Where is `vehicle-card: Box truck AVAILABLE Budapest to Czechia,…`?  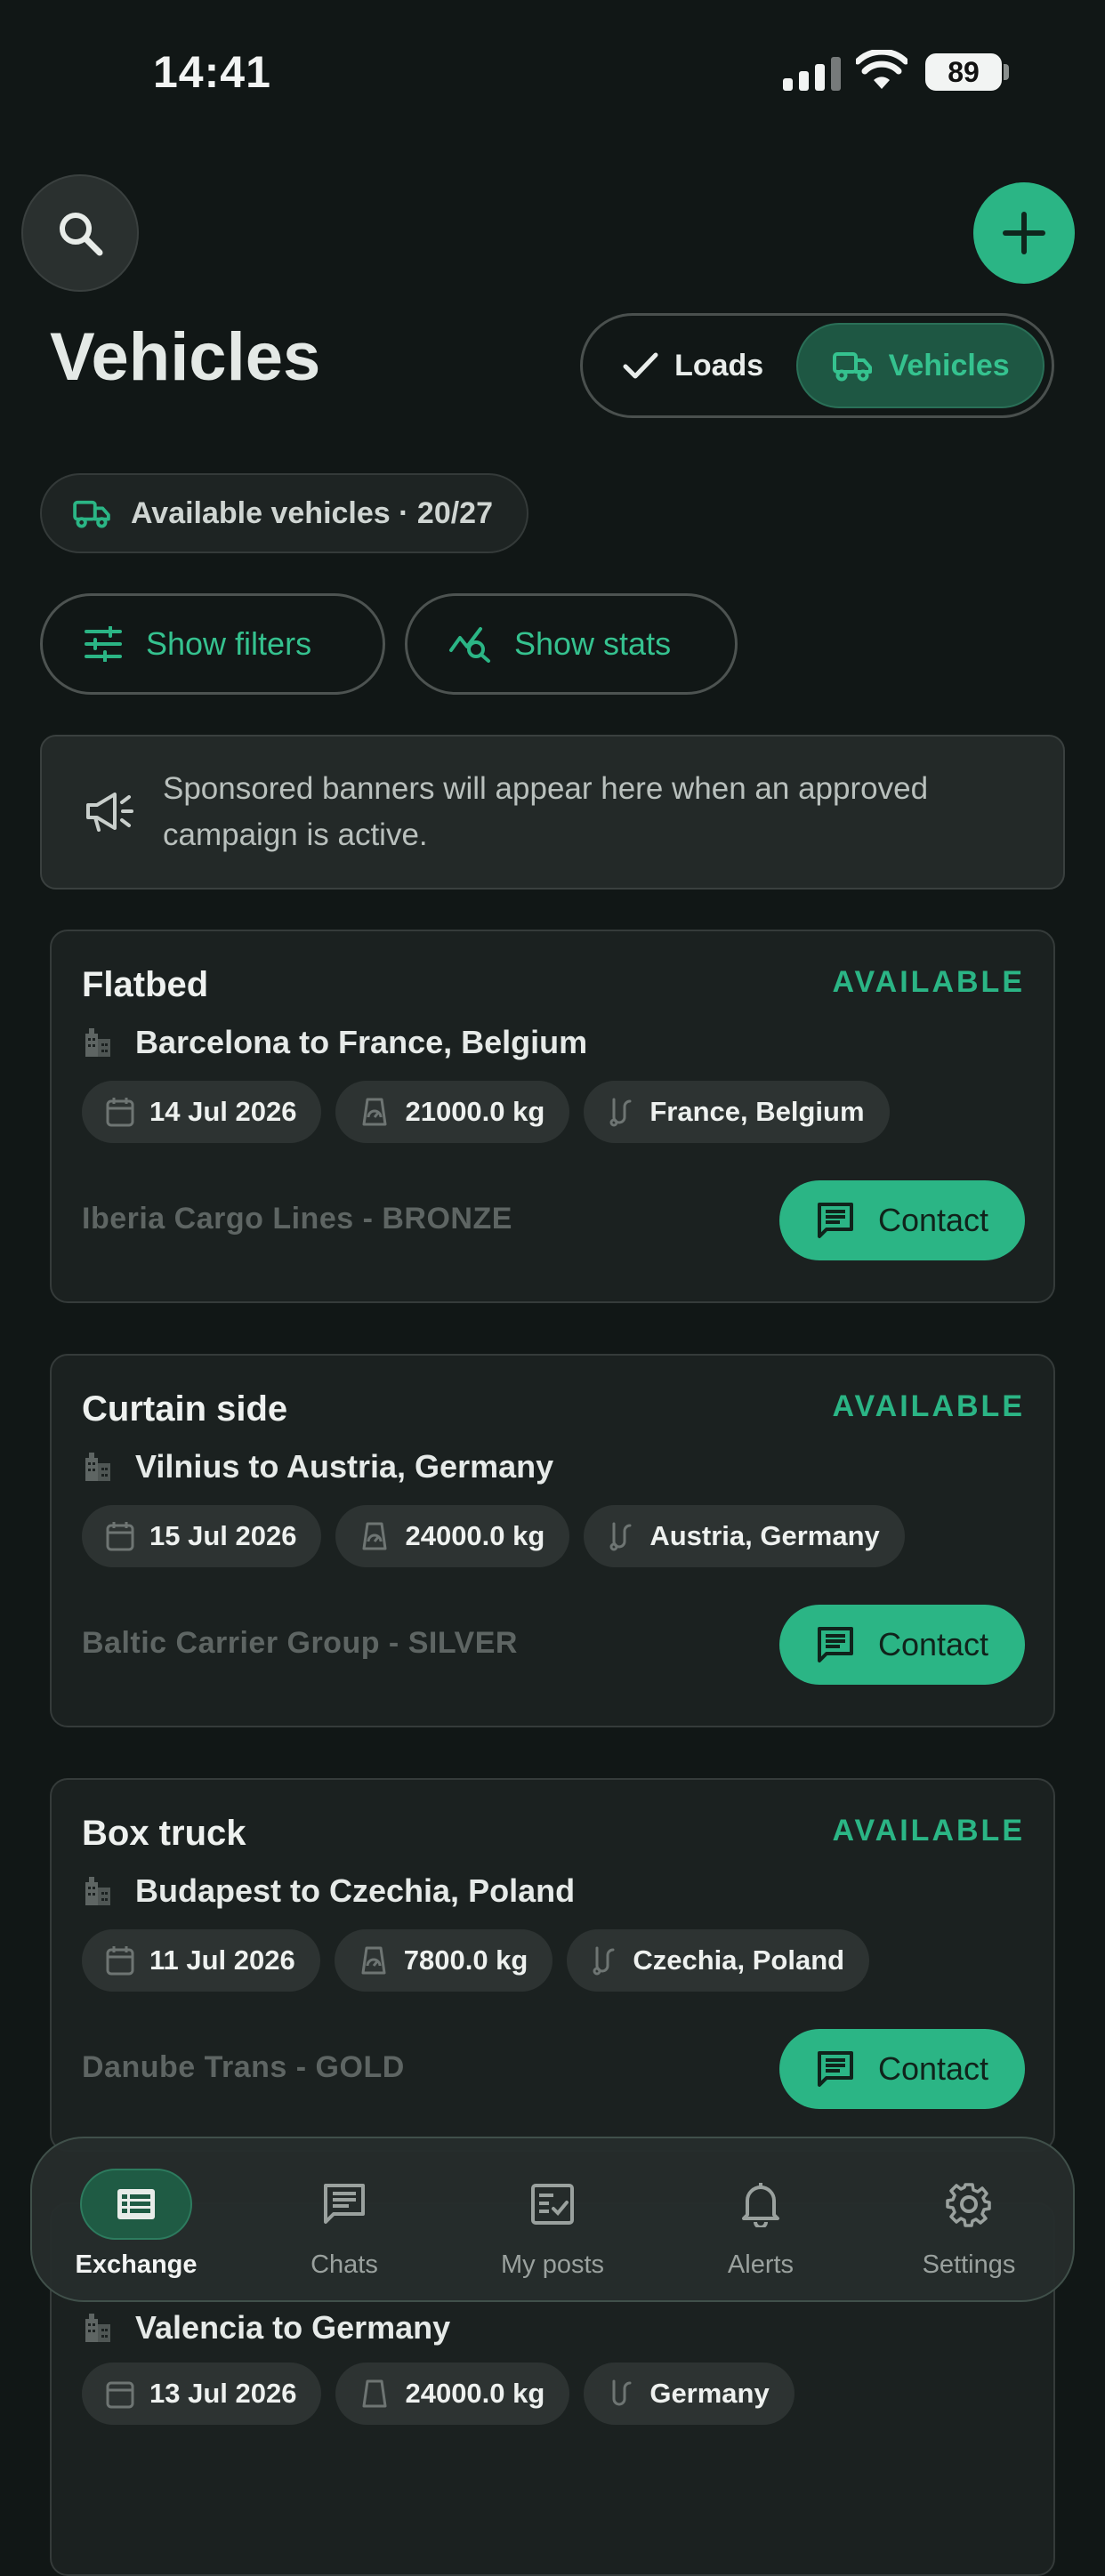 vehicle-card: Box truck AVAILABLE Budapest to Czechia,… is located at coordinates (552, 1965).